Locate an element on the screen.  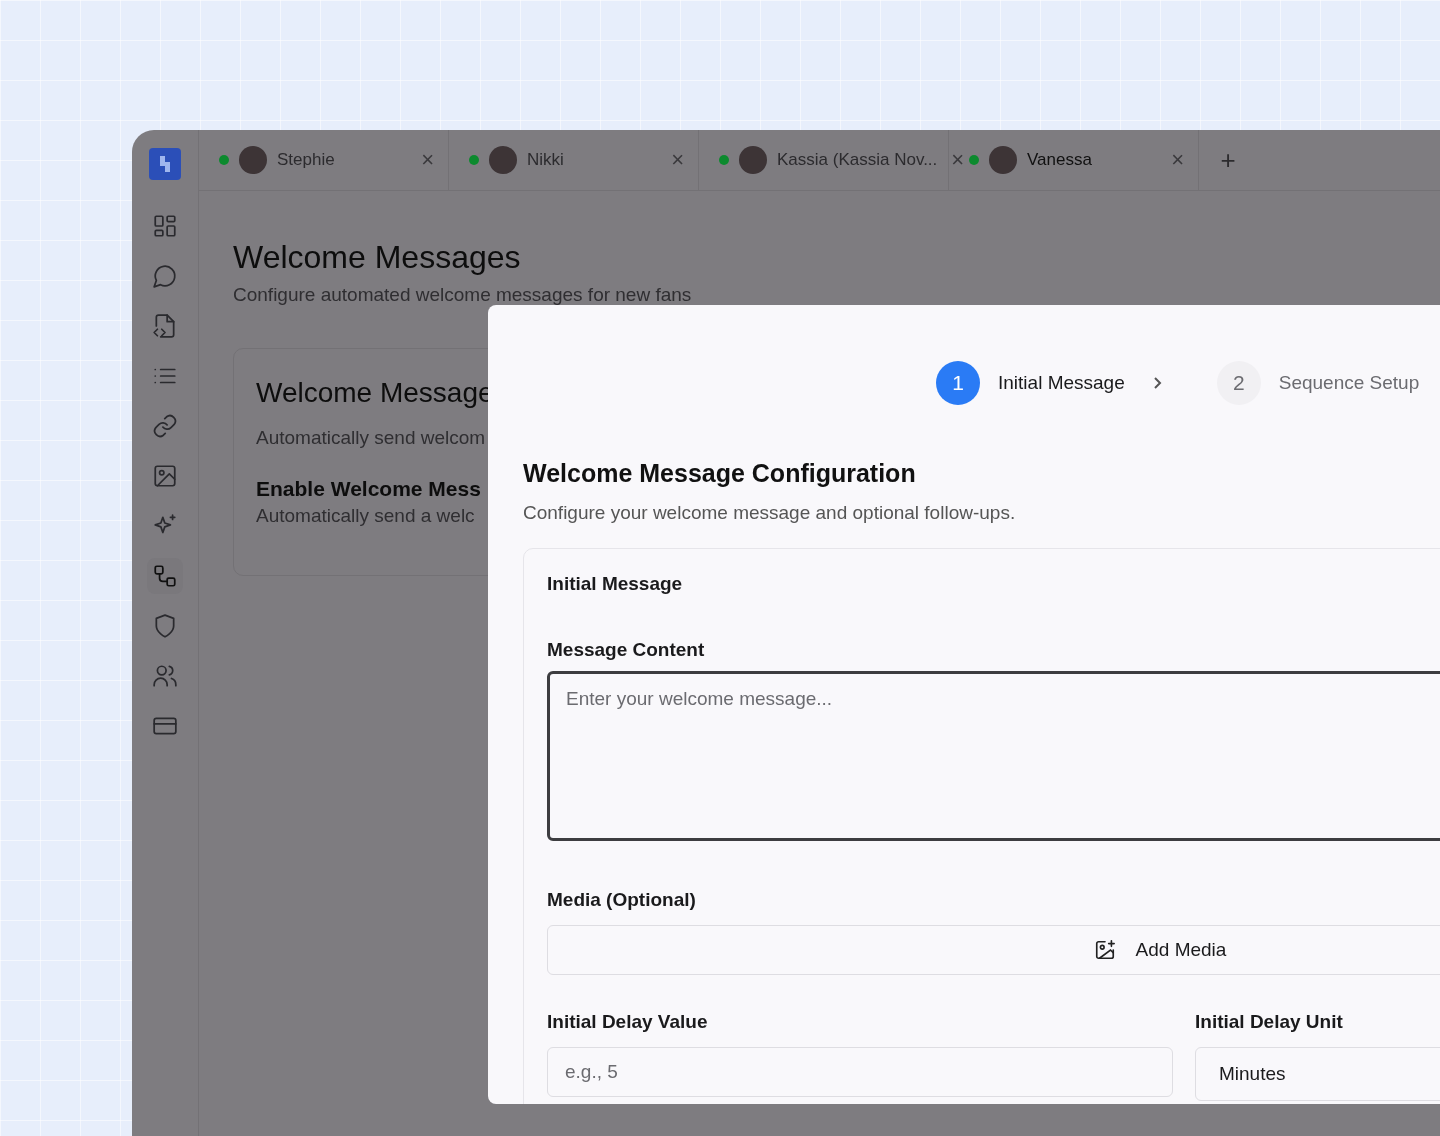
chat-tab: Stephie × is located at coordinates (324, 160).